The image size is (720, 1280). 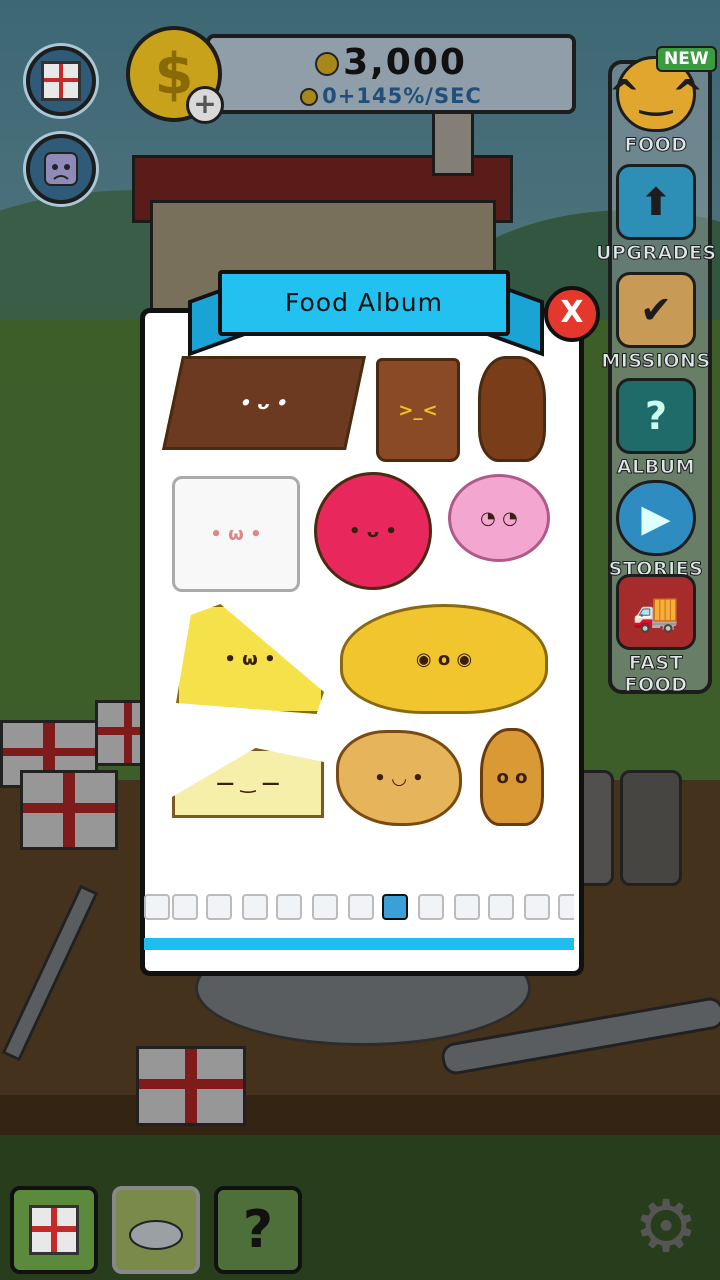 I want to click on crates-icon, so click(x=54, y=1230).